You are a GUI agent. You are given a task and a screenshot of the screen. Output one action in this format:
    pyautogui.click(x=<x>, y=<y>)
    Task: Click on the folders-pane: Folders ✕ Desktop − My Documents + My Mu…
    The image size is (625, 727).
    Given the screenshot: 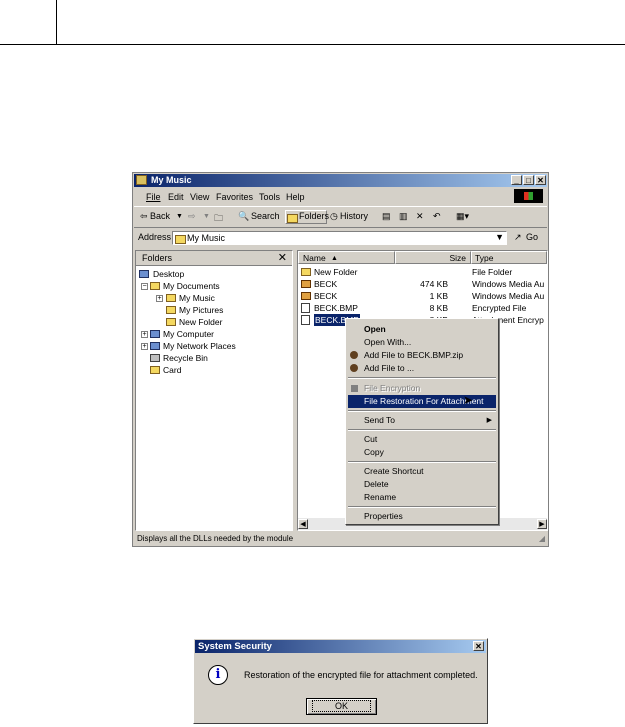 What is the action you would take?
    pyautogui.click(x=214, y=390)
    